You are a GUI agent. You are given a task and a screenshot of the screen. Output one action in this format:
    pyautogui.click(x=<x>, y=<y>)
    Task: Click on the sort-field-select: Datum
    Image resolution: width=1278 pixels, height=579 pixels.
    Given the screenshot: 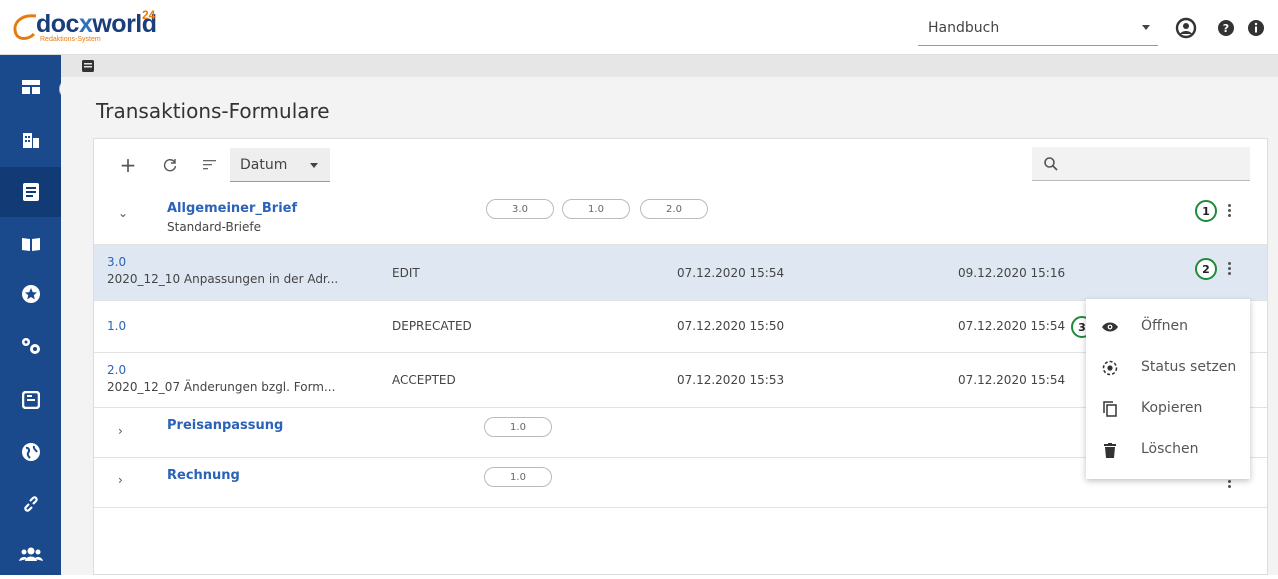 What is the action you would take?
    pyautogui.click(x=280, y=165)
    